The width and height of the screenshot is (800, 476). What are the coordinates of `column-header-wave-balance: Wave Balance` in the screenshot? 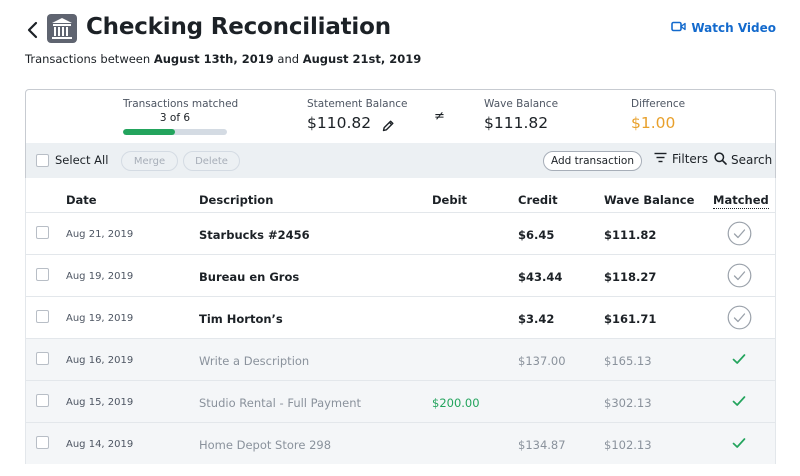 It's located at (649, 200).